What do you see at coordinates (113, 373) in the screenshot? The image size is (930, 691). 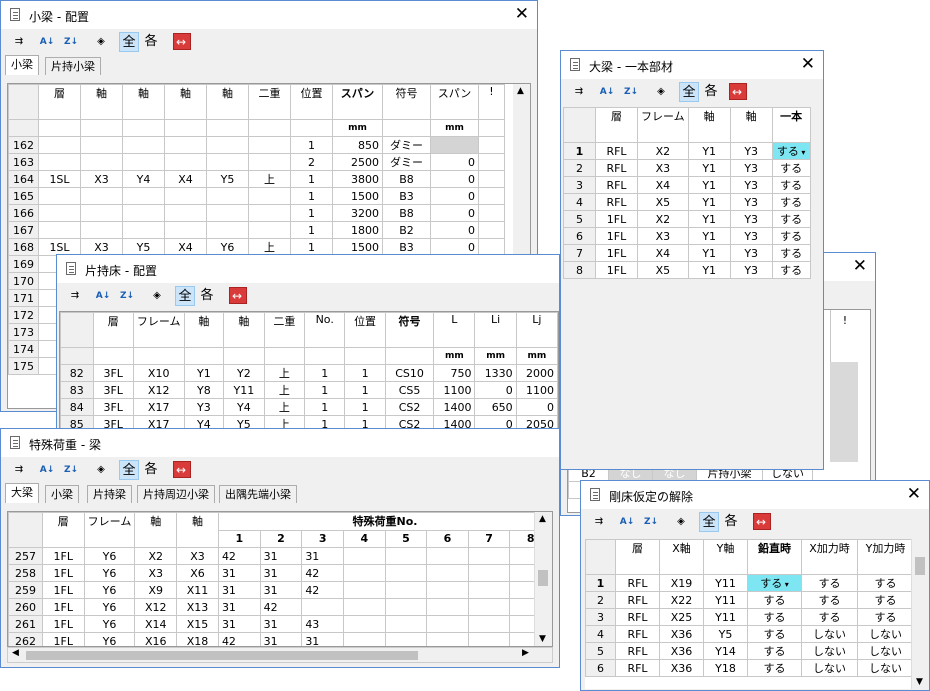 I see `table-cell: 3FL` at bounding box center [113, 373].